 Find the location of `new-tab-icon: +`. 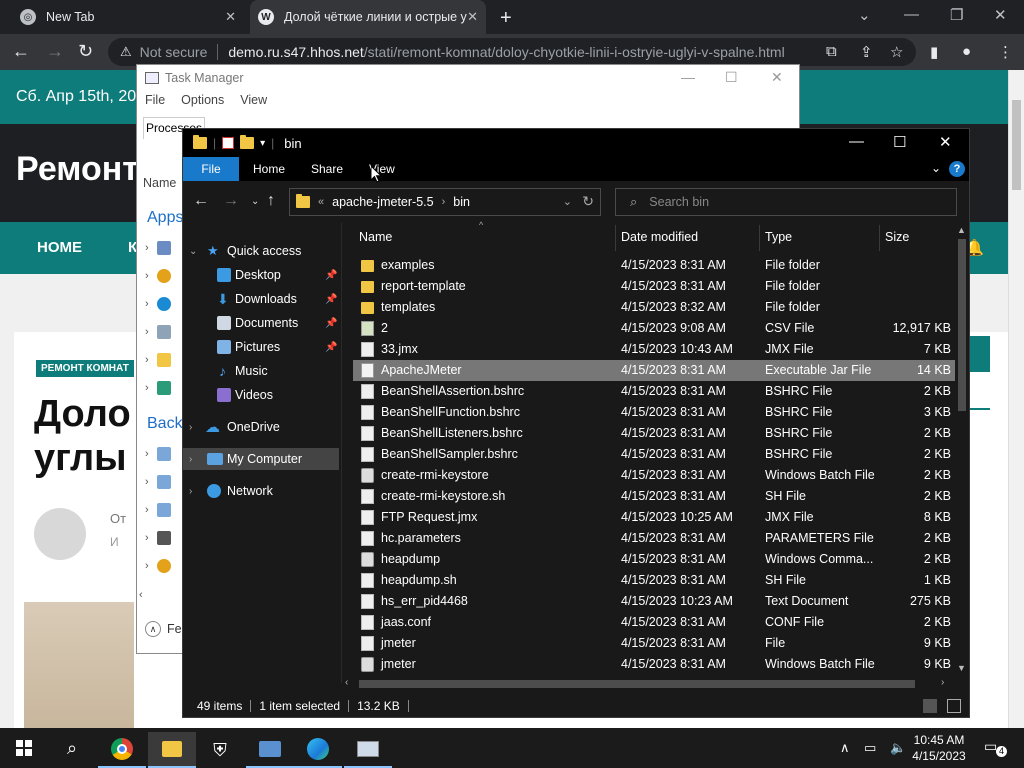

new-tab-icon: + is located at coordinates (506, 18).